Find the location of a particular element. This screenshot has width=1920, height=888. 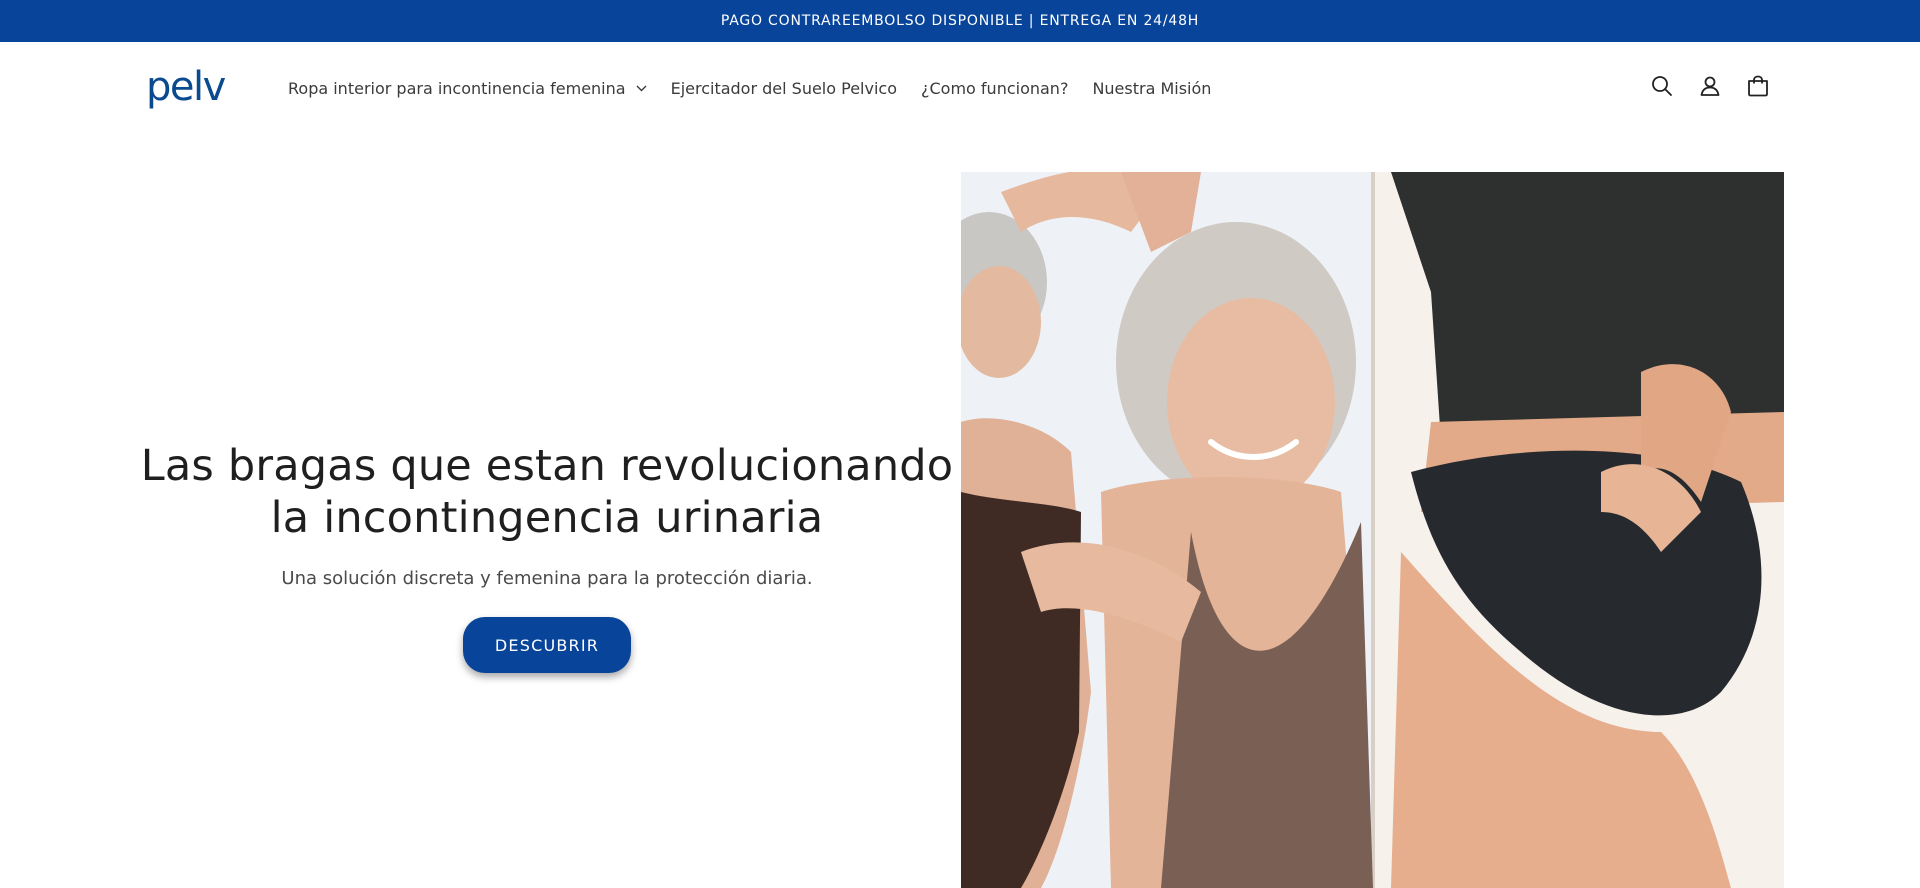

cart-button is located at coordinates (1758, 88).